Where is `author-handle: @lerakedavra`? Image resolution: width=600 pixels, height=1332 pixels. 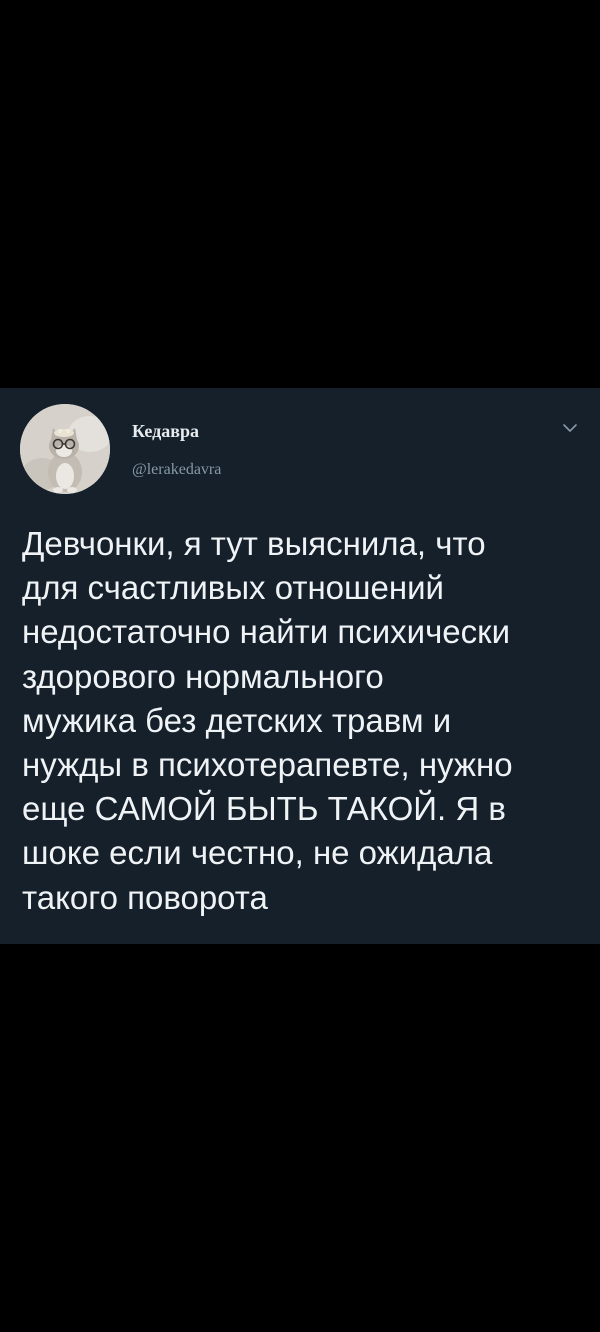
author-handle: @lerakedavra is located at coordinates (176, 470).